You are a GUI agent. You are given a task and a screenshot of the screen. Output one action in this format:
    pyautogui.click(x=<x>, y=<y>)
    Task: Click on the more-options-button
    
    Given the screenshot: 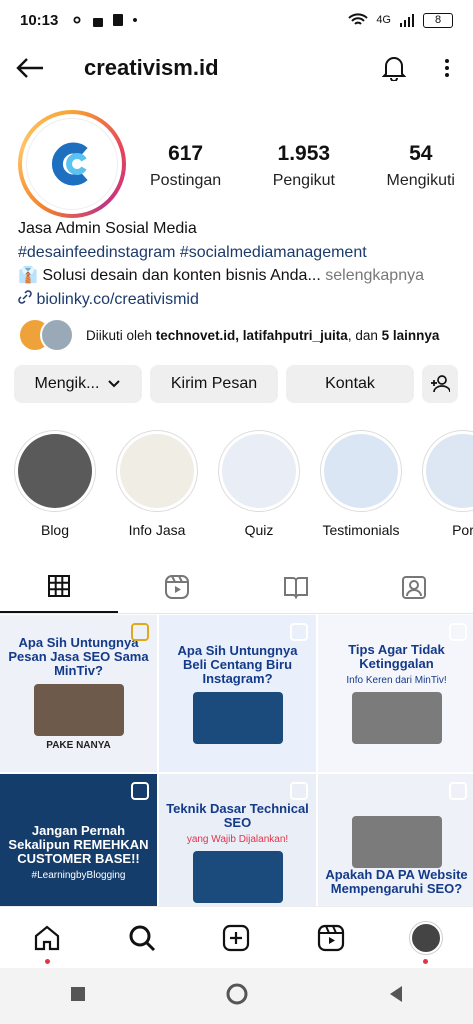 What is the action you would take?
    pyautogui.click(x=447, y=68)
    